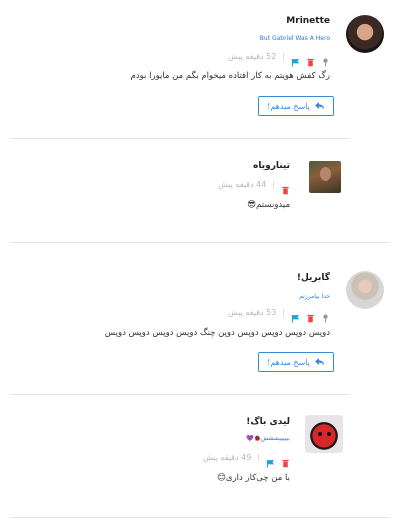 The height and width of the screenshot is (520, 400). I want to click on comment-meta: | 53 دقیقه پیش, so click(279, 314).